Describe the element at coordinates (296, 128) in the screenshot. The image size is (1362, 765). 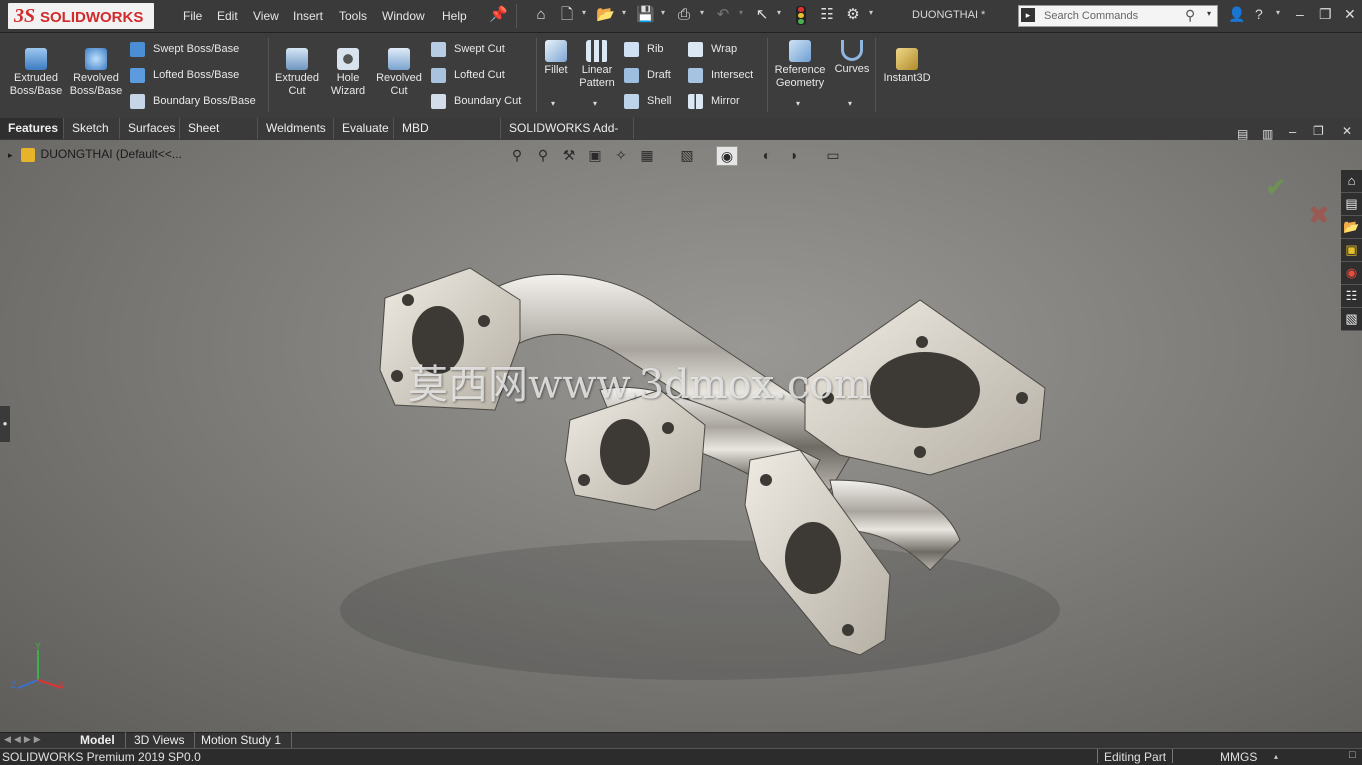
I see `tab-weldments: Weldments` at that location.